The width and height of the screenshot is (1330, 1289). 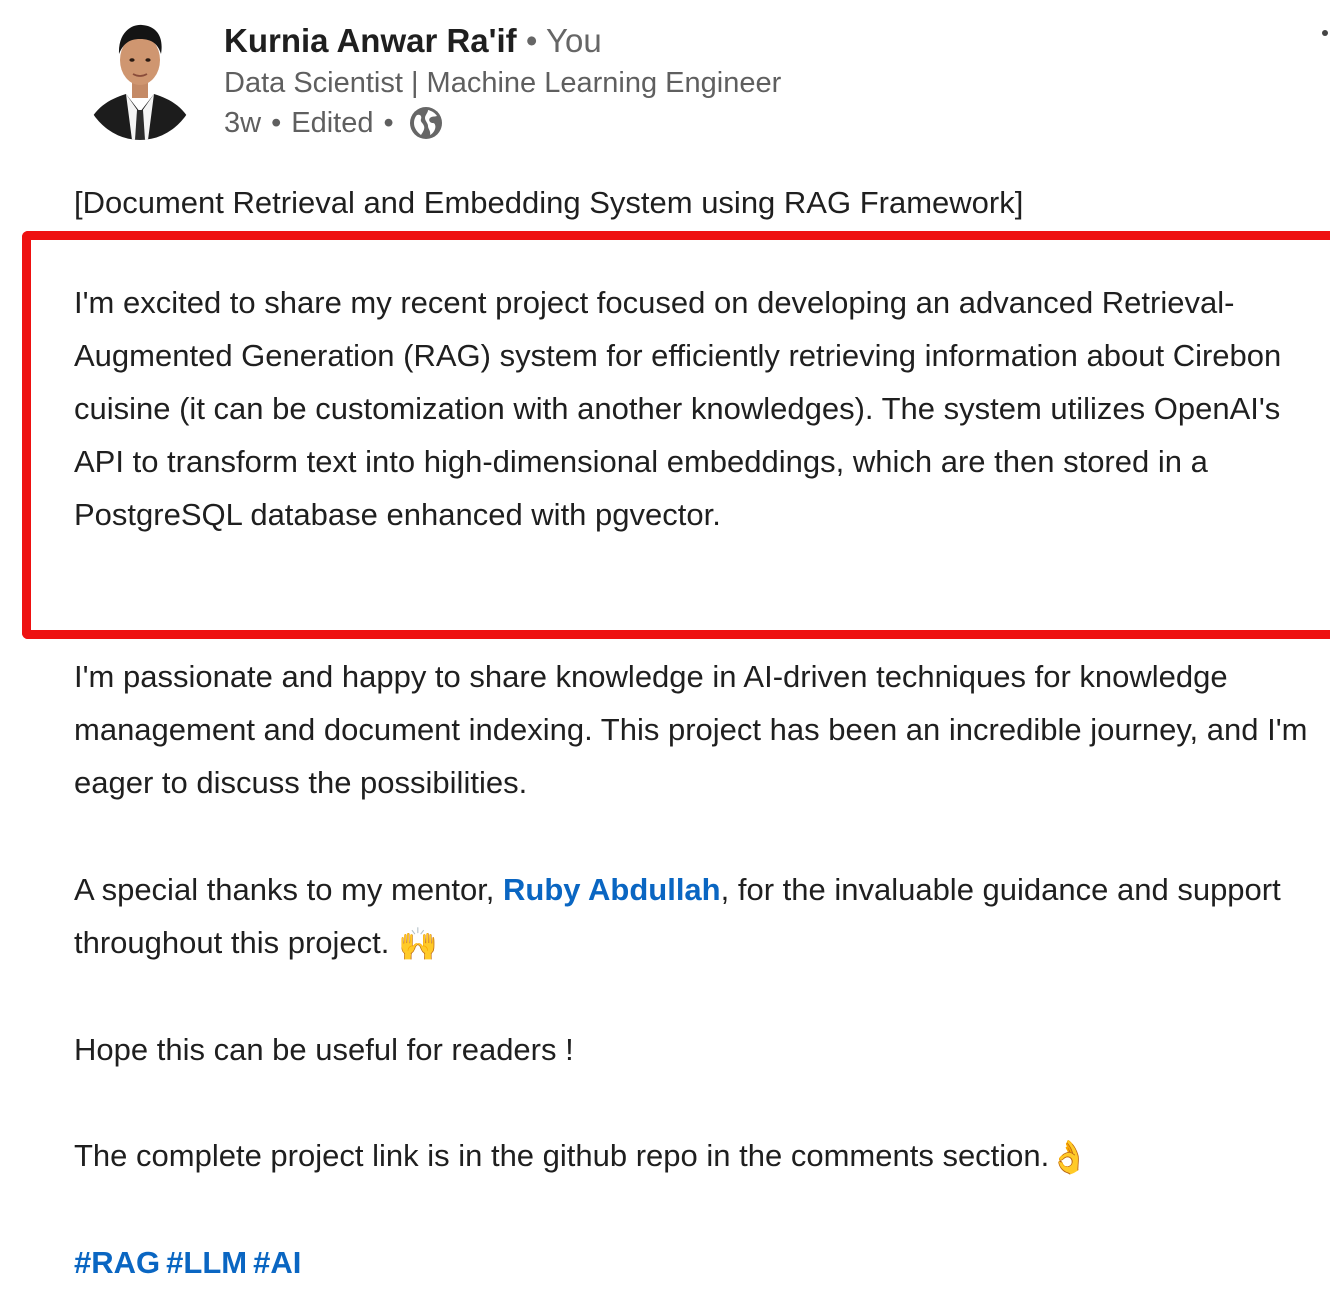 I want to click on hashtag-rag: #RAG, so click(x=117, y=1262).